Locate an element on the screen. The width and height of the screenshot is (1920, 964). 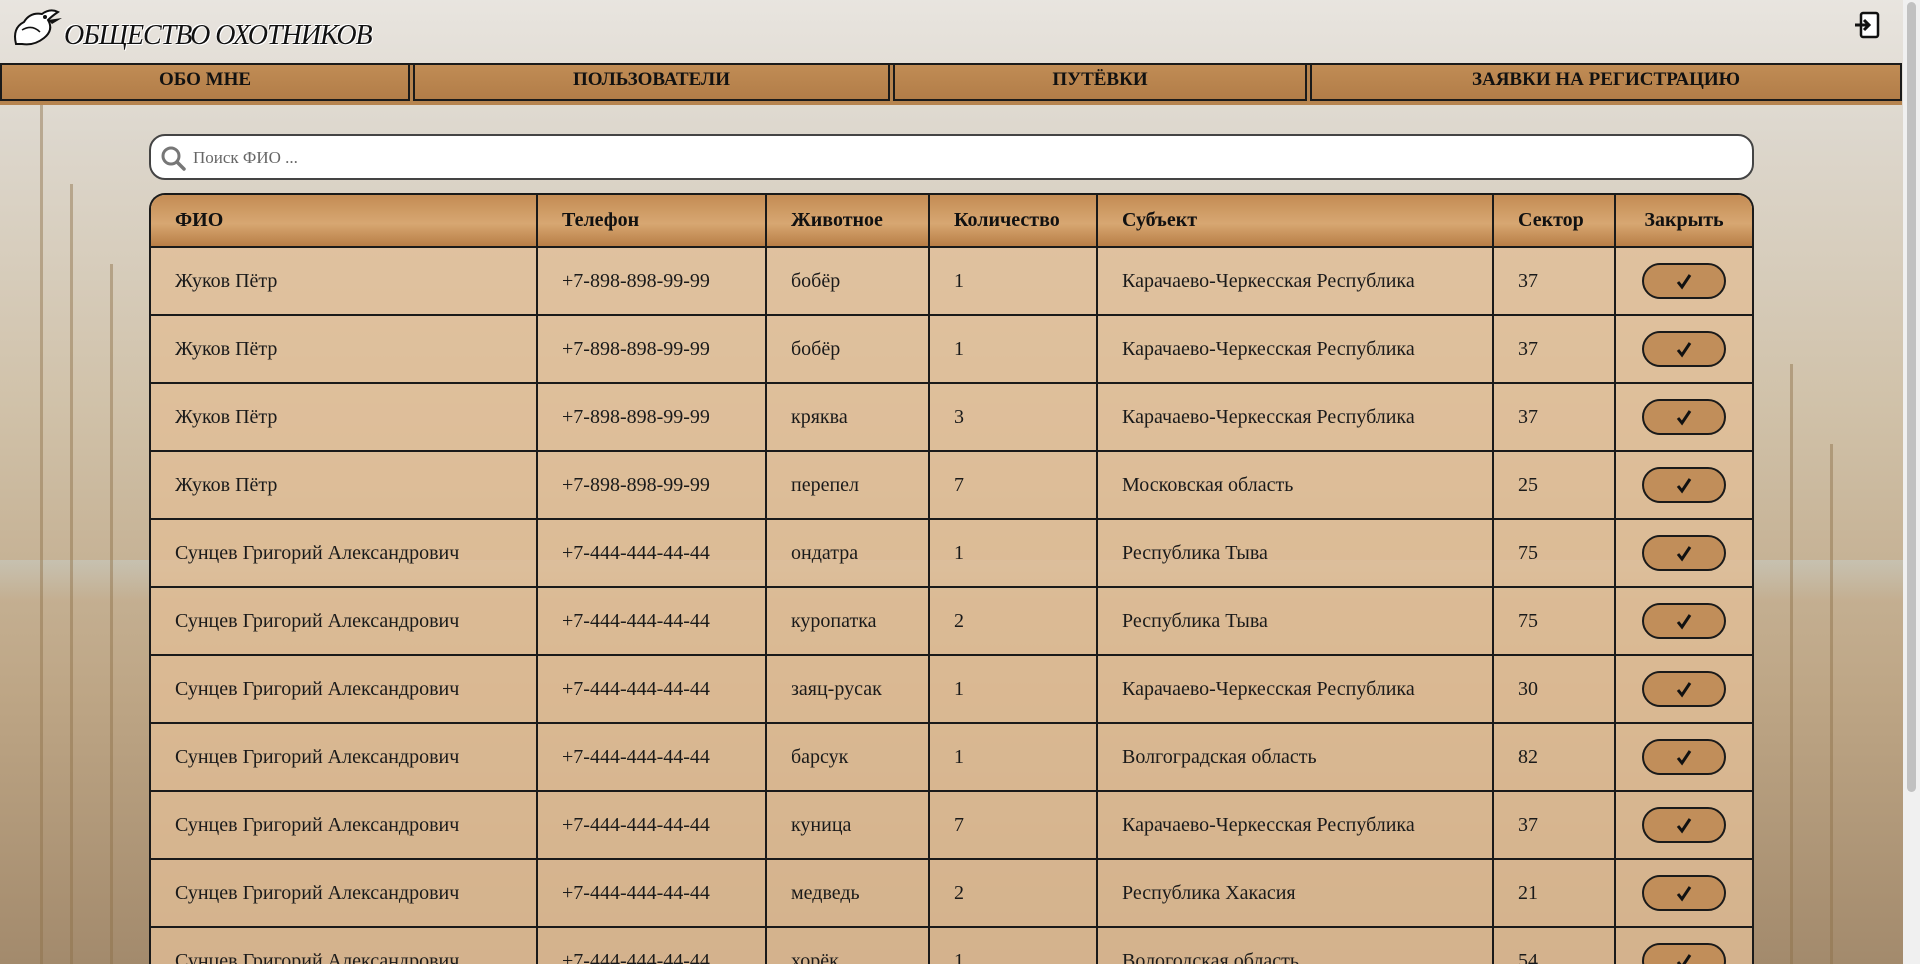
cell-animal: ондатра is located at coordinates (848, 553).